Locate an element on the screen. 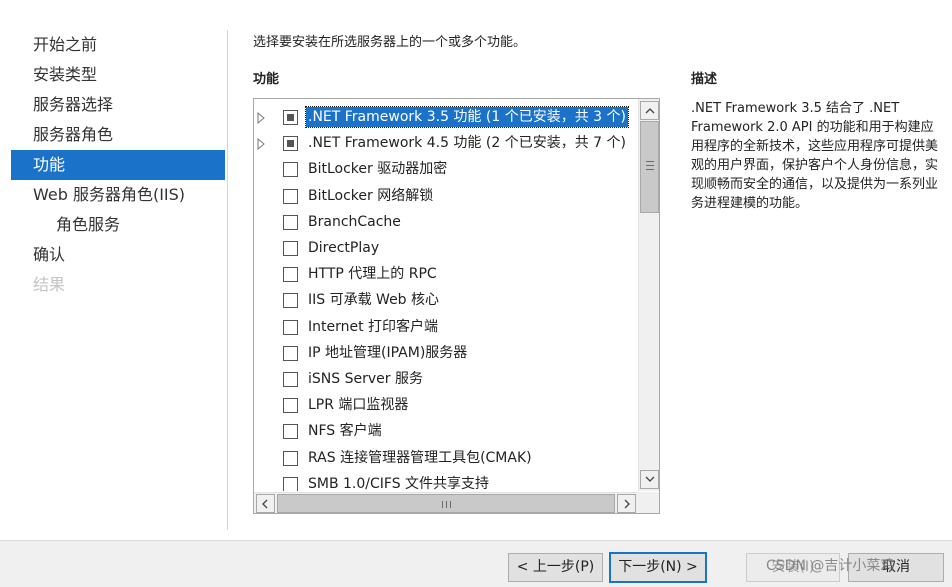 The height and width of the screenshot is (587, 952). feature-label: BitLocker 驱动器加密 is located at coordinates (378, 169).